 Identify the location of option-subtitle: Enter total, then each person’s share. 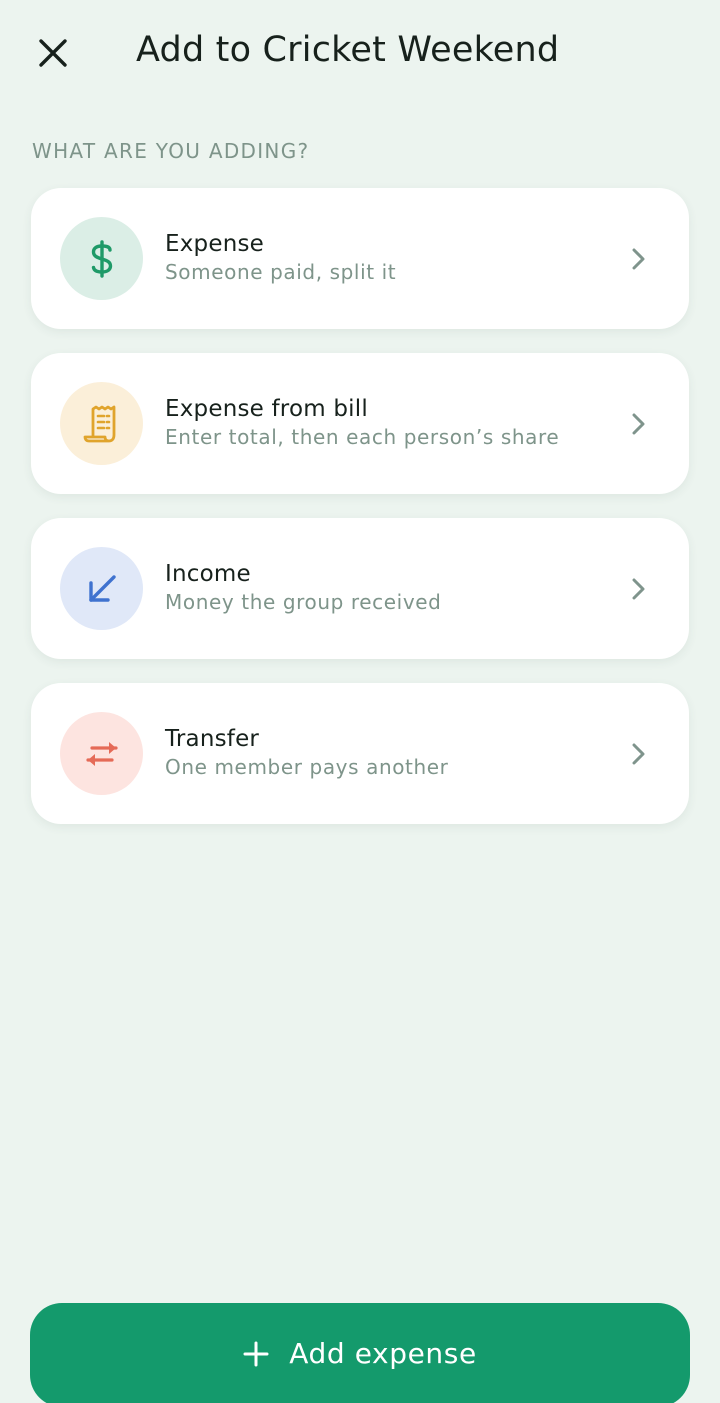
(362, 437).